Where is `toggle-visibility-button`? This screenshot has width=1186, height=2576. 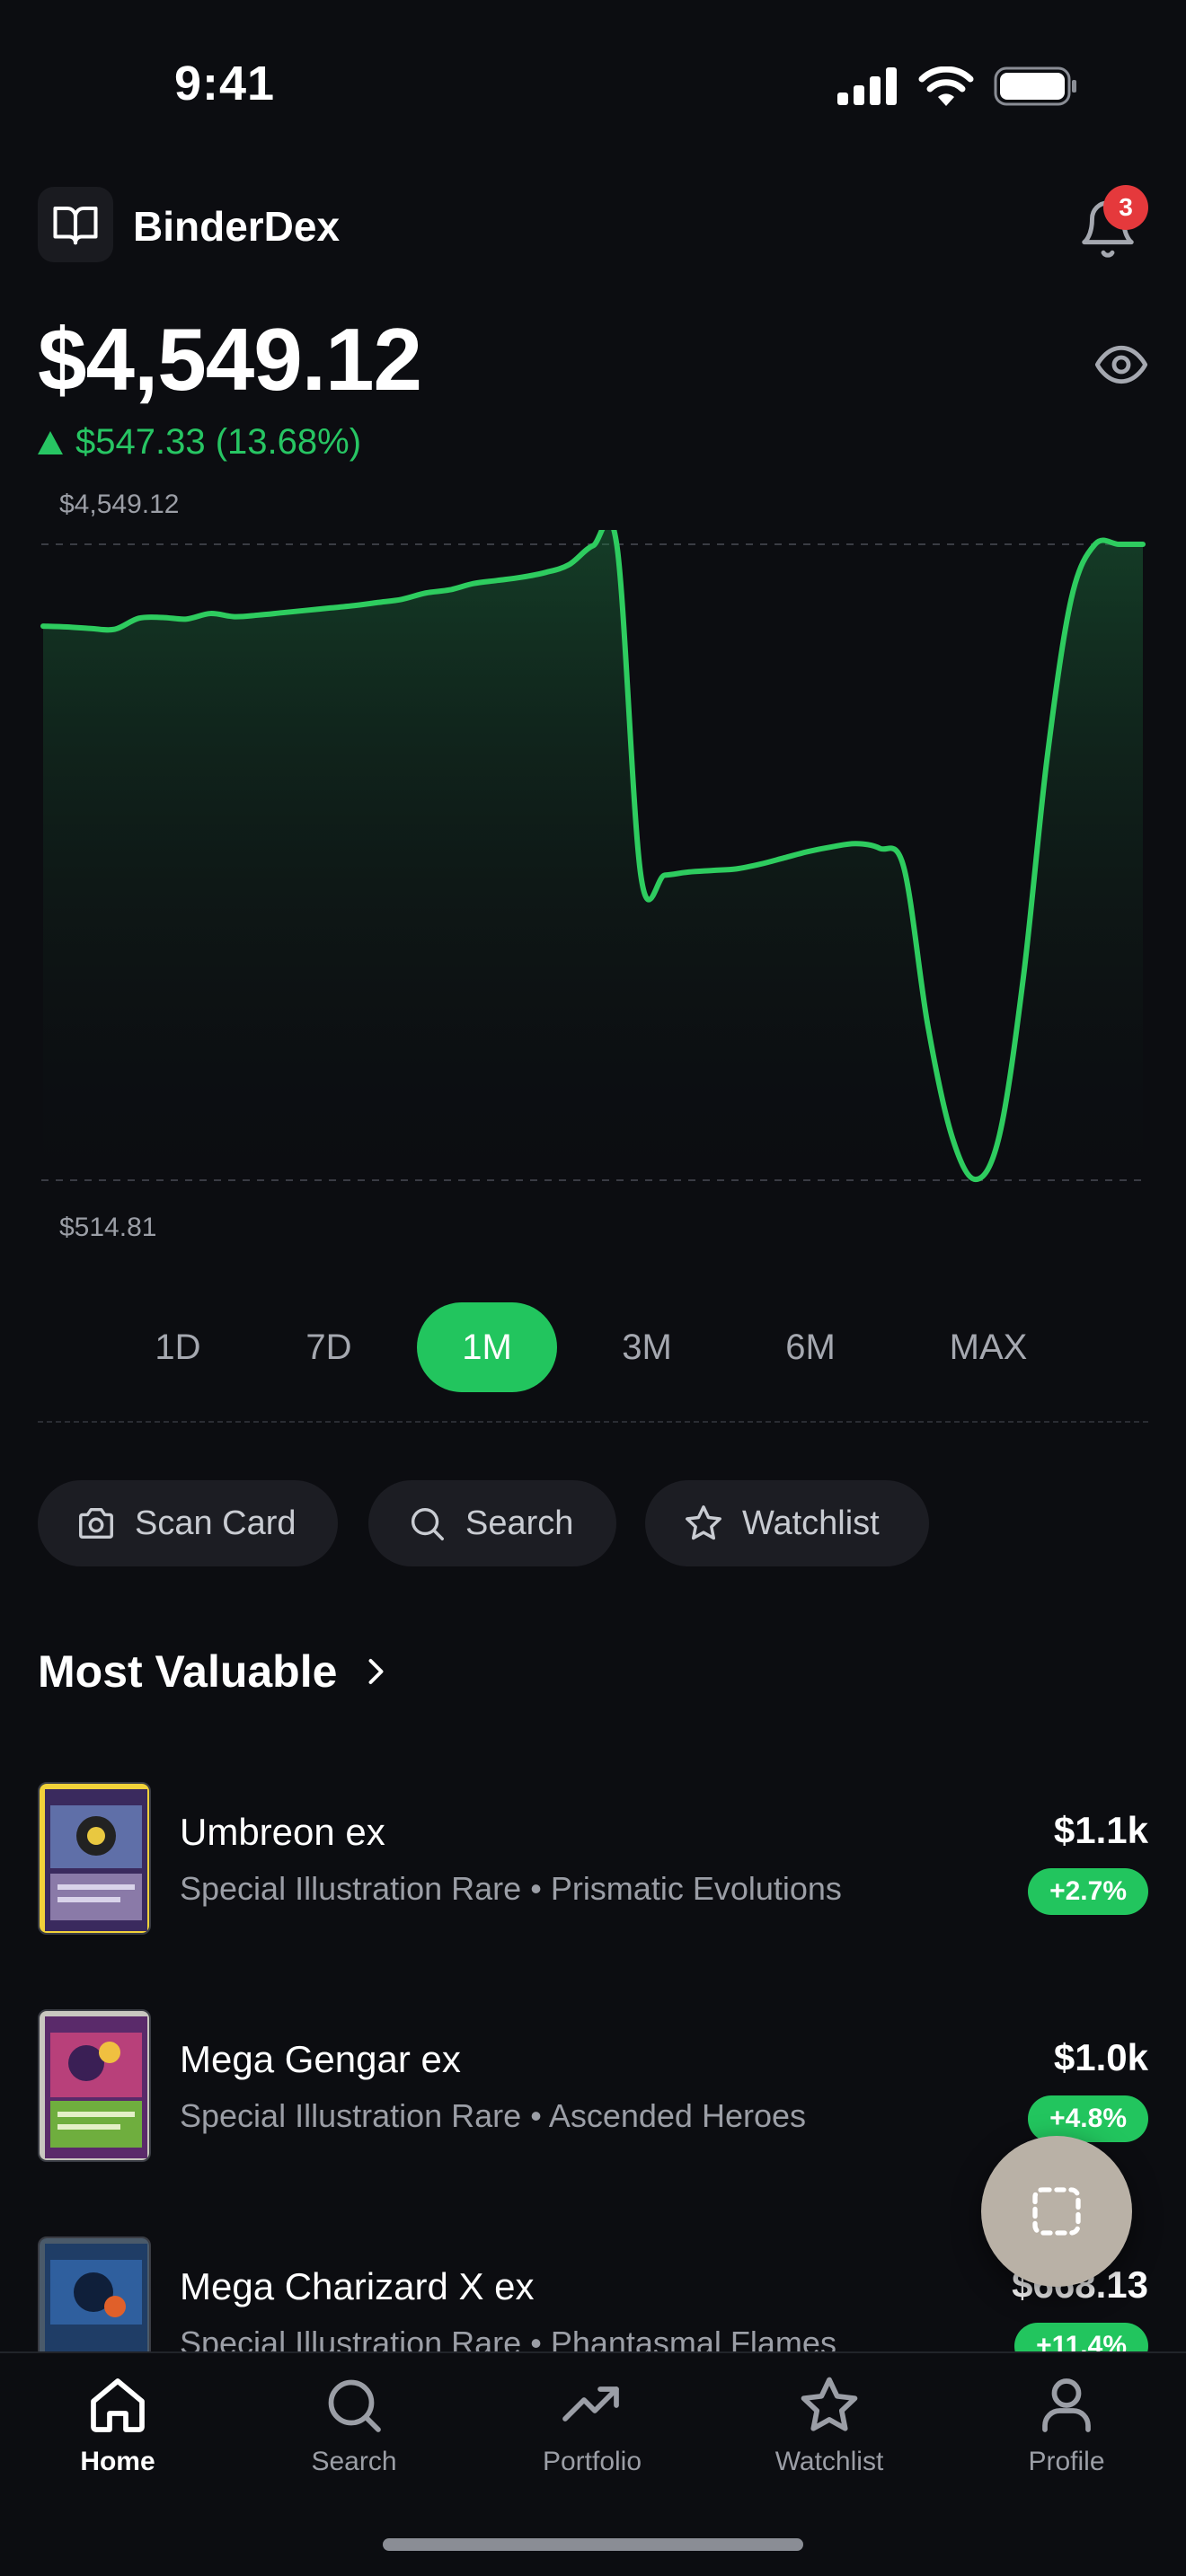 toggle-visibility-button is located at coordinates (1121, 367).